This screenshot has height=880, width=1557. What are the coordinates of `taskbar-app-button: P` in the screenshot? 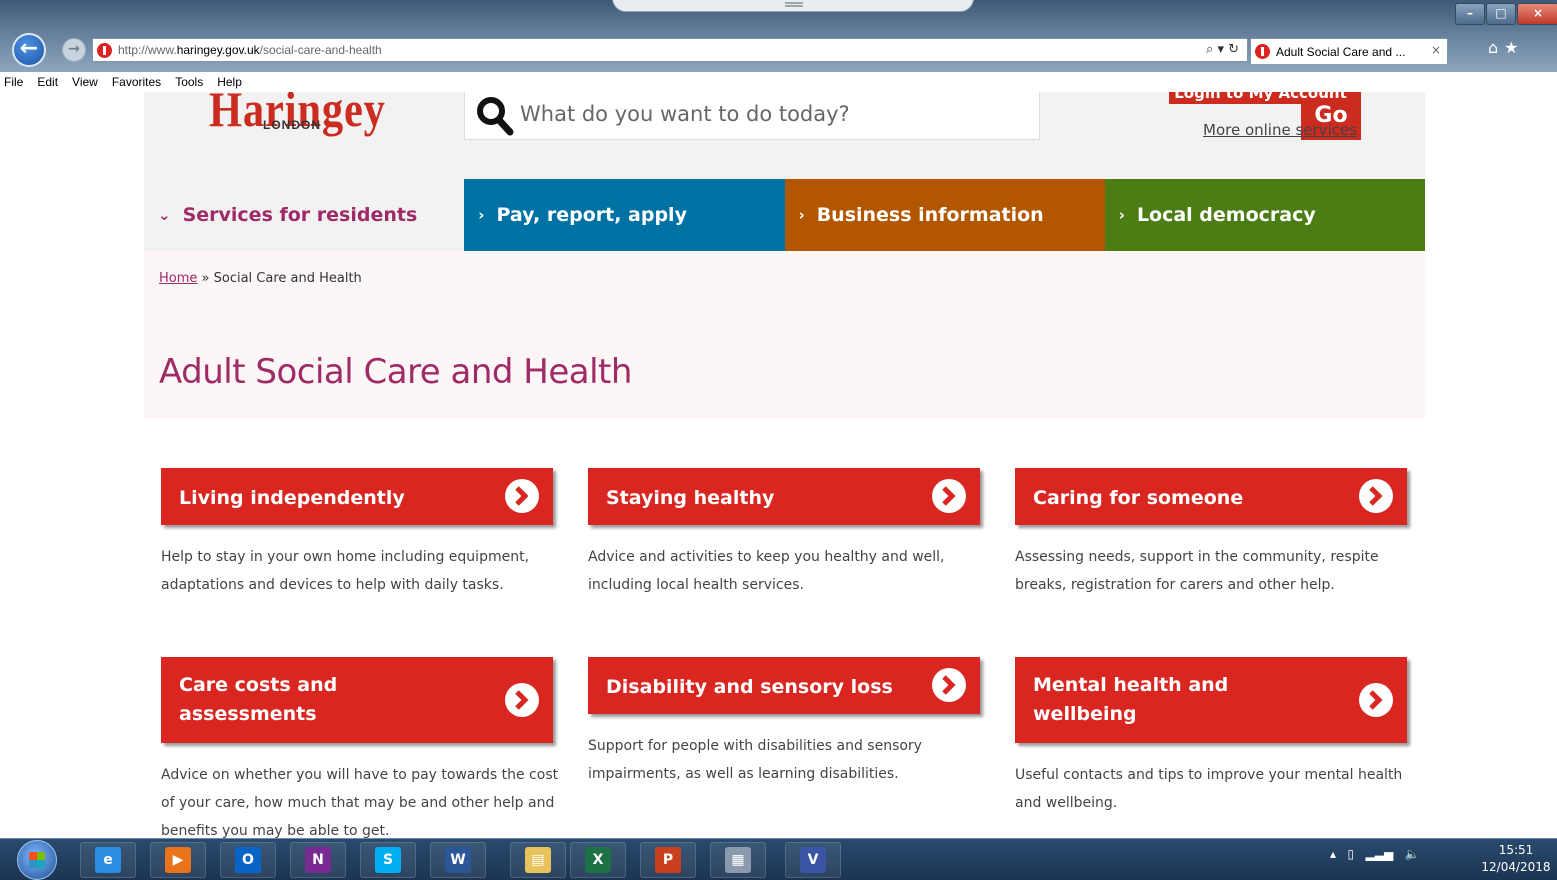 It's located at (668, 860).